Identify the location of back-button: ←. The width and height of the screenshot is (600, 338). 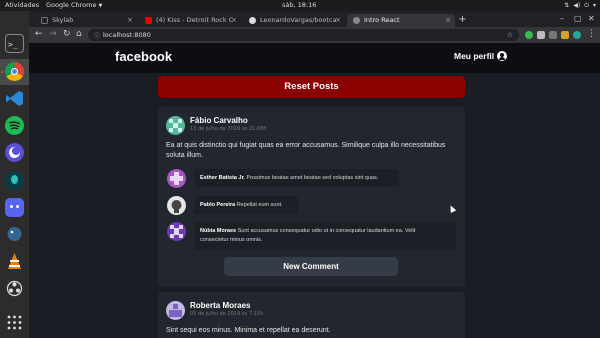
(39, 34).